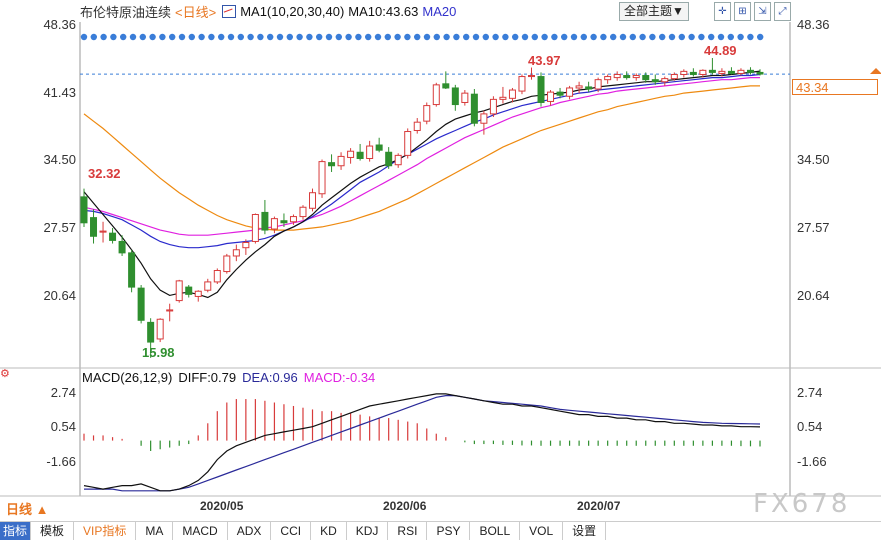 The height and width of the screenshot is (540, 881). I want to click on period-selector: 日线 ▲, so click(27, 508).